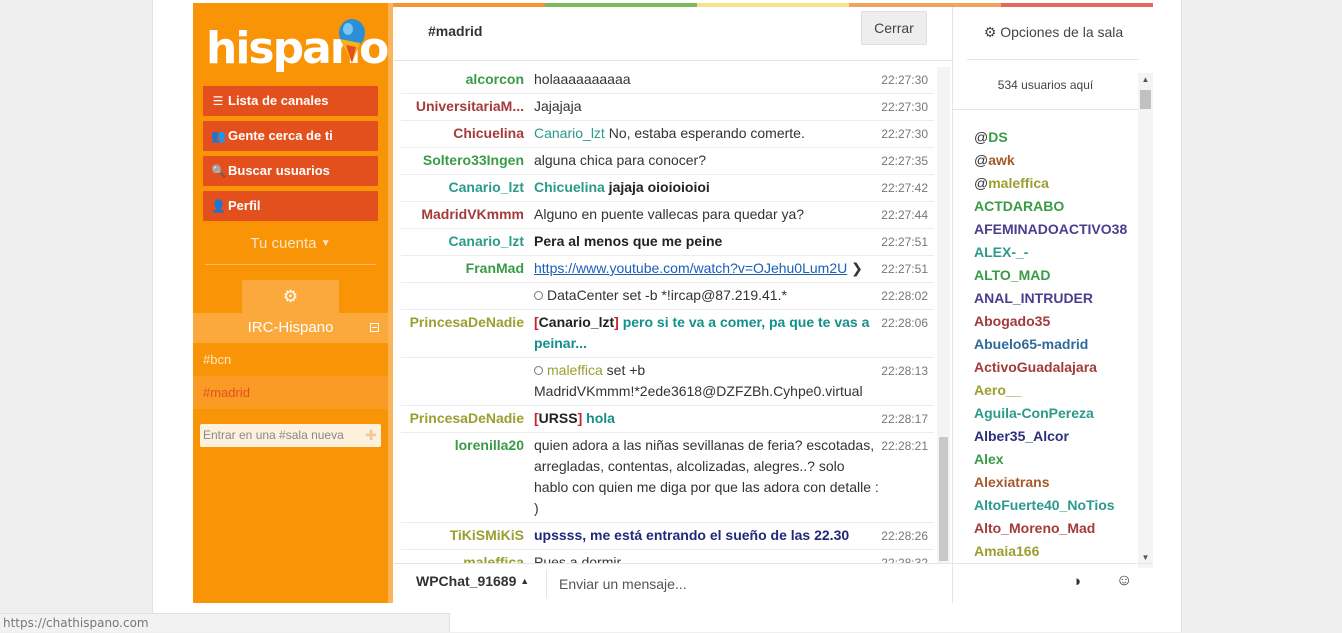  I want to click on message-row: UniversitariaM... Jajajaja 22:27:30, so click(667, 107).